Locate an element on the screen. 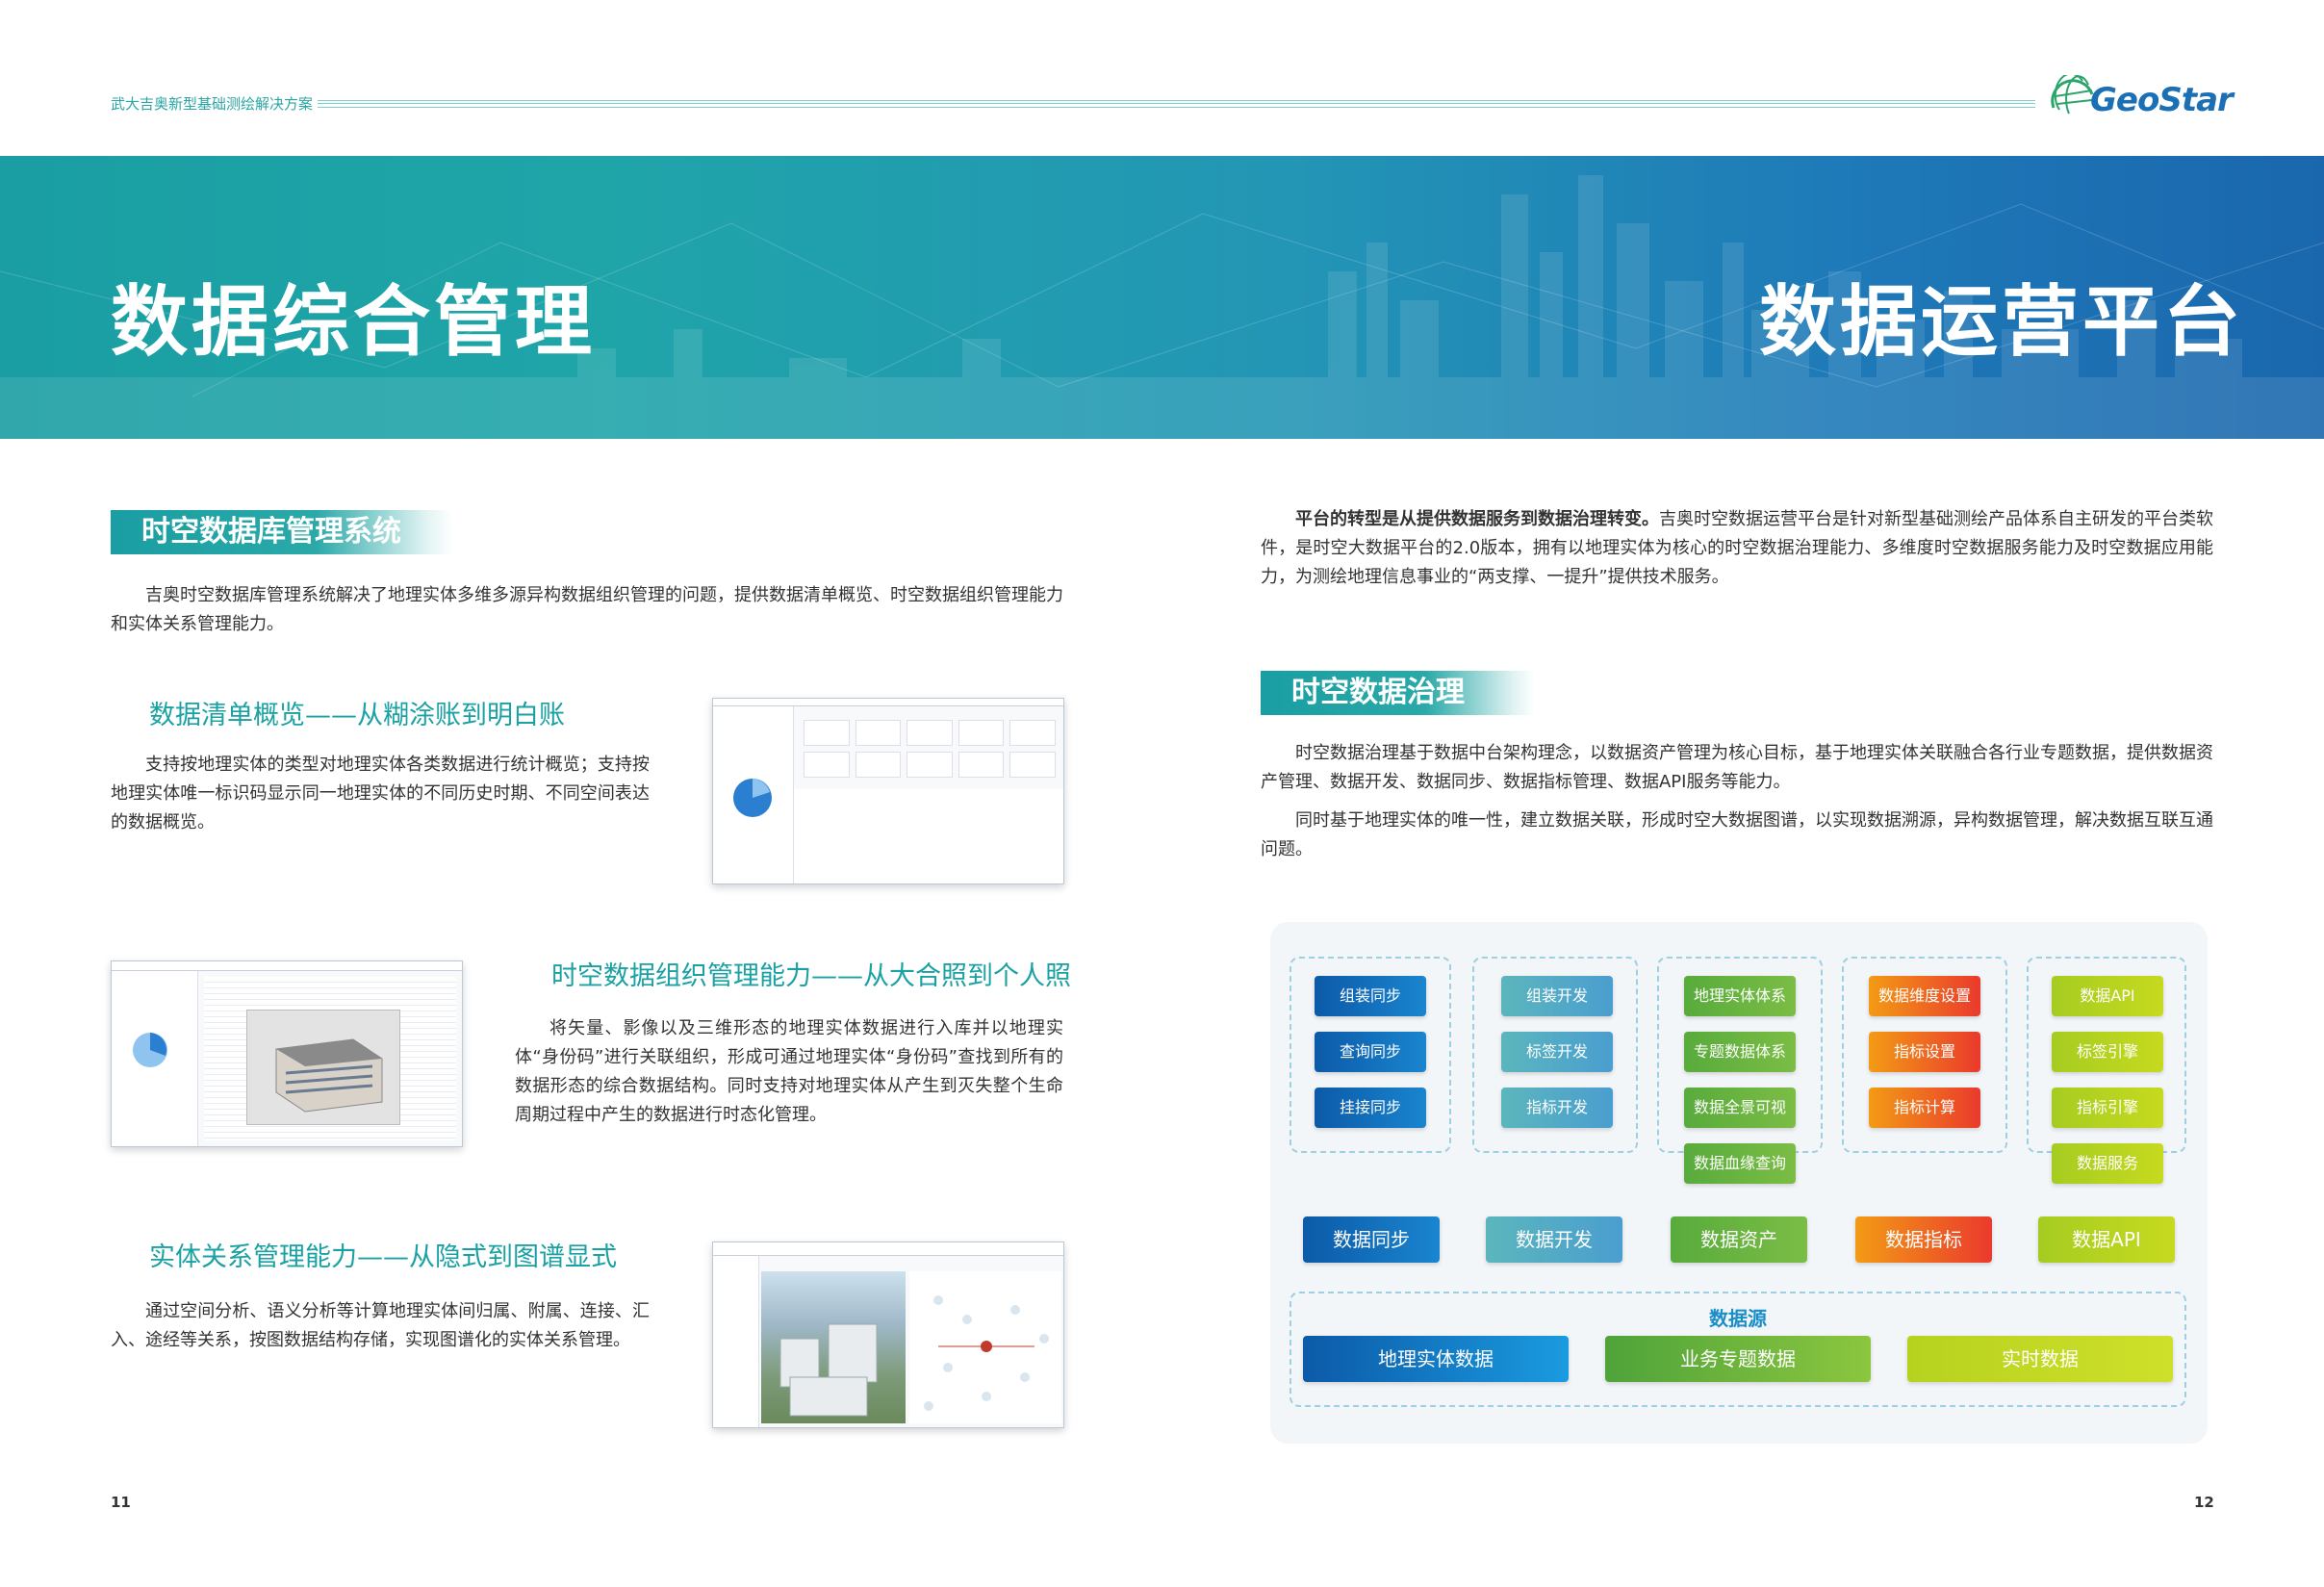  group-data-assets: 地理实体体系 专题数据体系 数据全景可视 数据血缘查询 is located at coordinates (1740, 1071).